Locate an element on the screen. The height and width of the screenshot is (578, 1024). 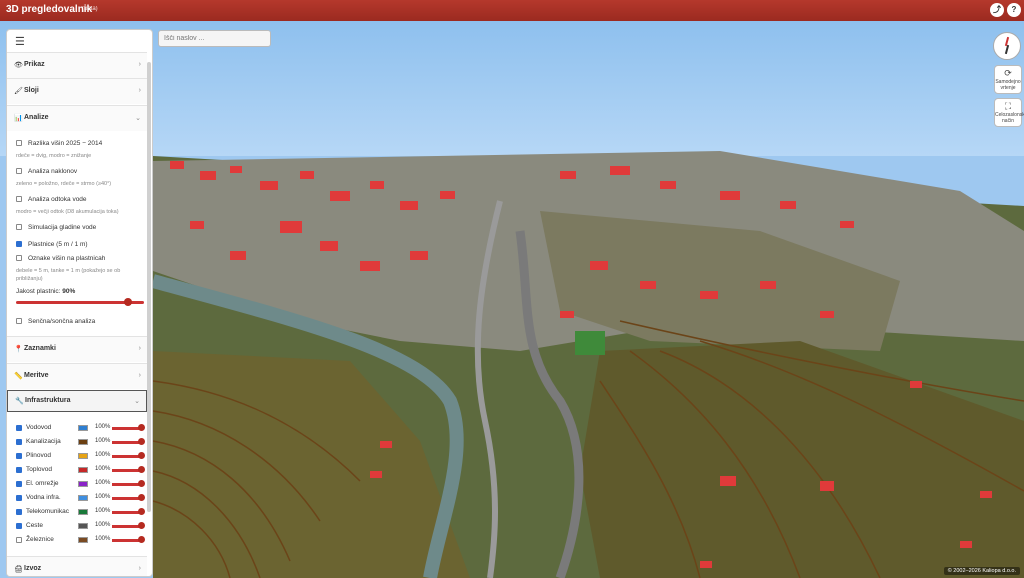
section-label: Prikaz is located at coordinates (34, 64).